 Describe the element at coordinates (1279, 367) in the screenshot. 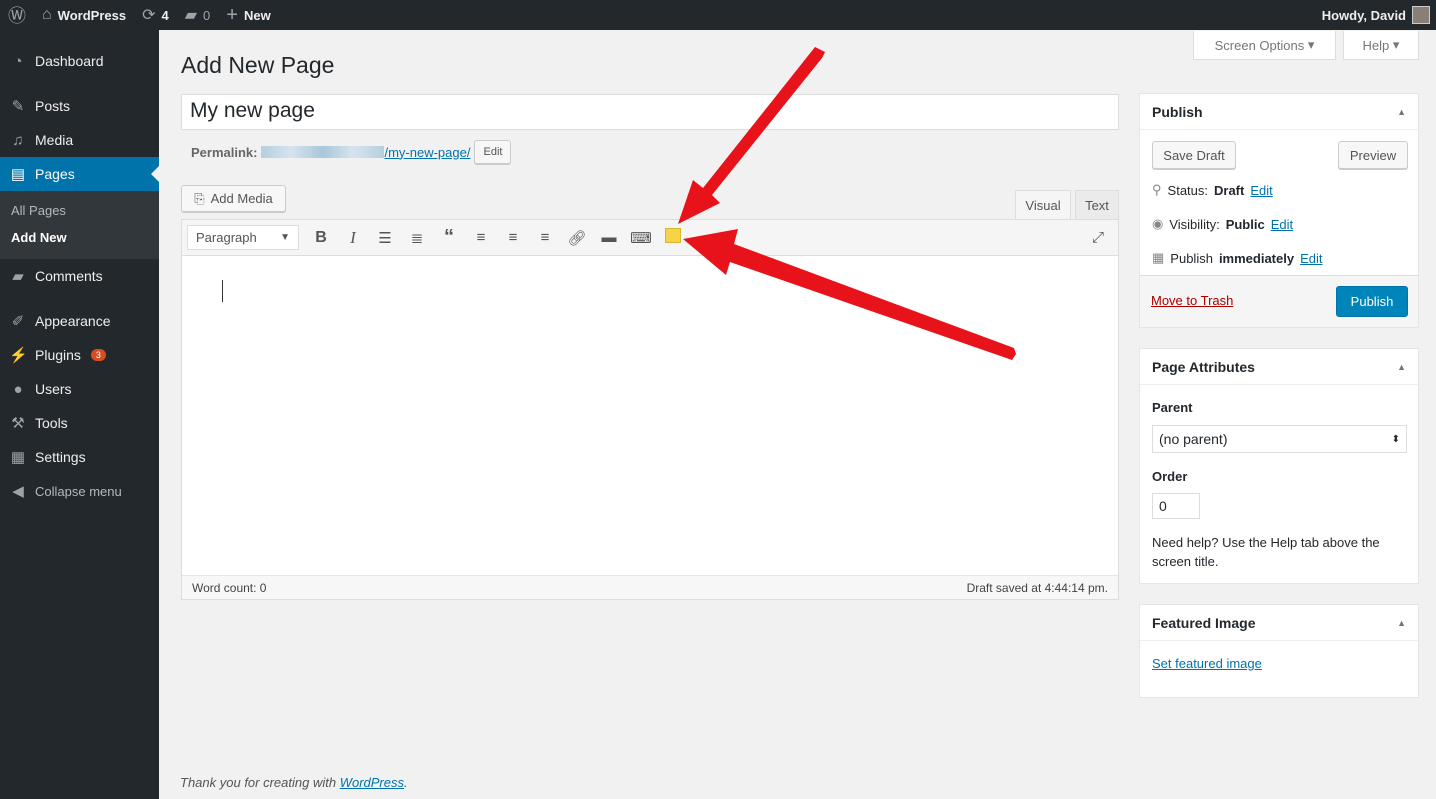

I see `page-attributes-header: Page Attributes ▲` at that location.